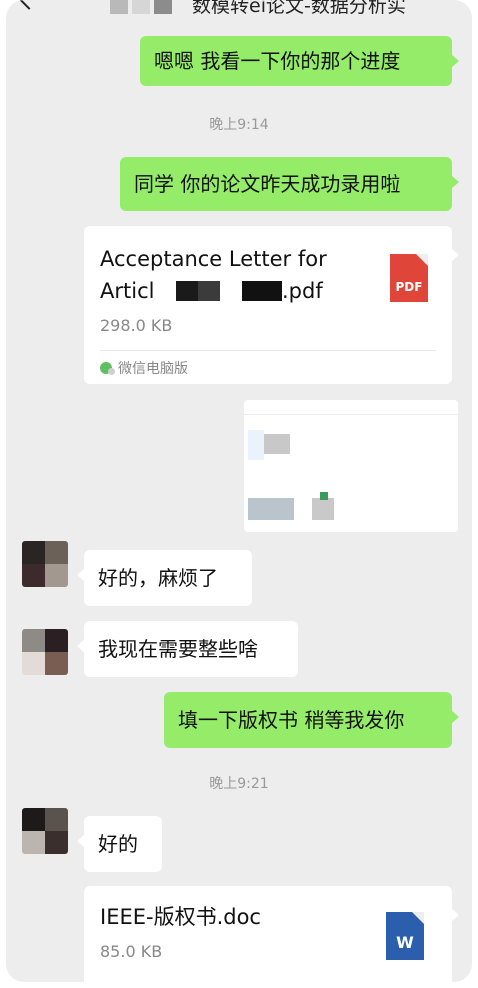 This screenshot has height=988, width=478. I want to click on image-message-screenshot, so click(351, 466).